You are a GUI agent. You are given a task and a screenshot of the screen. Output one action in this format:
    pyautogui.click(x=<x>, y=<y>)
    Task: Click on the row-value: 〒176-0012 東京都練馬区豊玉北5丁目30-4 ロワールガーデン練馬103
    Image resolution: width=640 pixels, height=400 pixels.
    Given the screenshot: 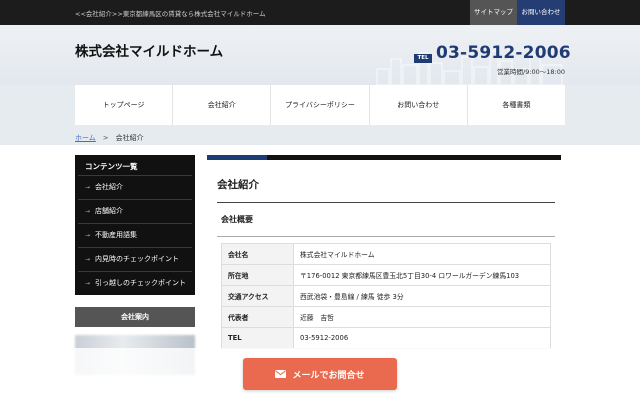 What is the action you would take?
    pyautogui.click(x=422, y=275)
    